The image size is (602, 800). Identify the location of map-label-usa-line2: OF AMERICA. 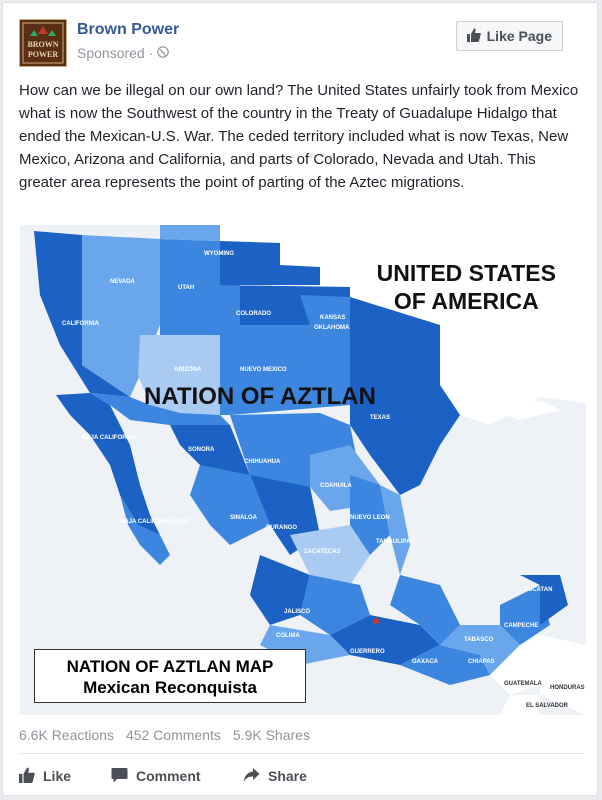
(466, 301).